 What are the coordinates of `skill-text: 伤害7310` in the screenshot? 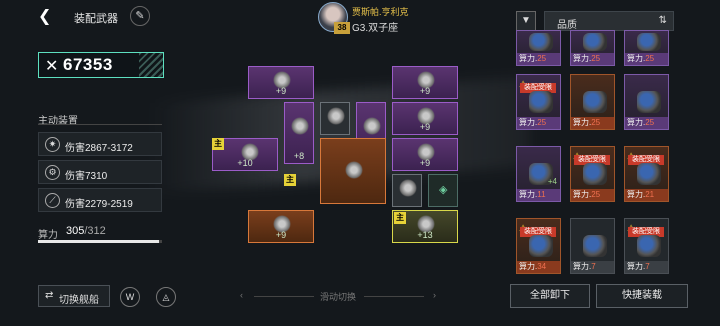 It's located at (86, 176).